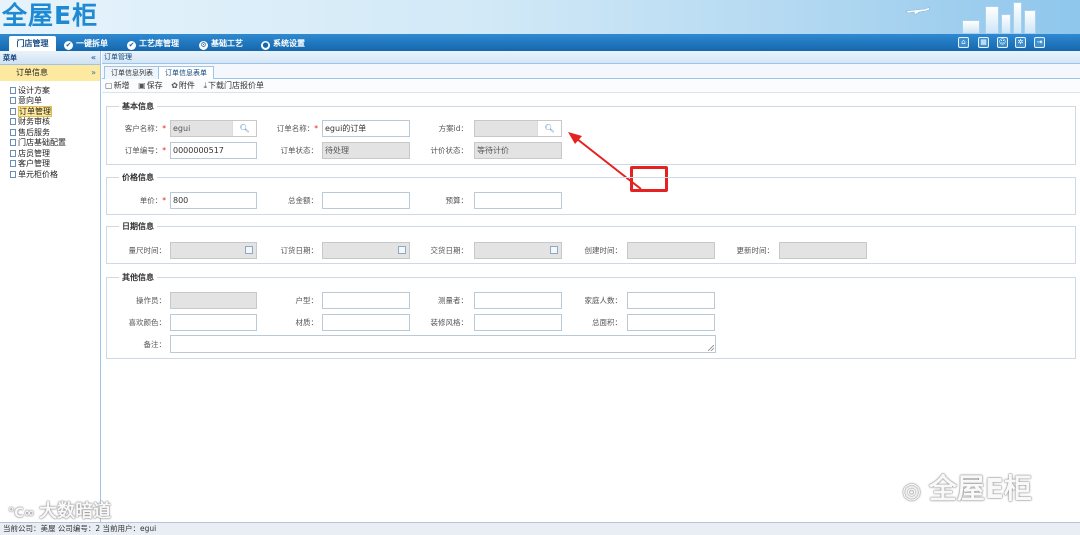 This screenshot has height=535, width=1080. What do you see at coordinates (138, 277) in the screenshot?
I see `section-title: 其他信息` at bounding box center [138, 277].